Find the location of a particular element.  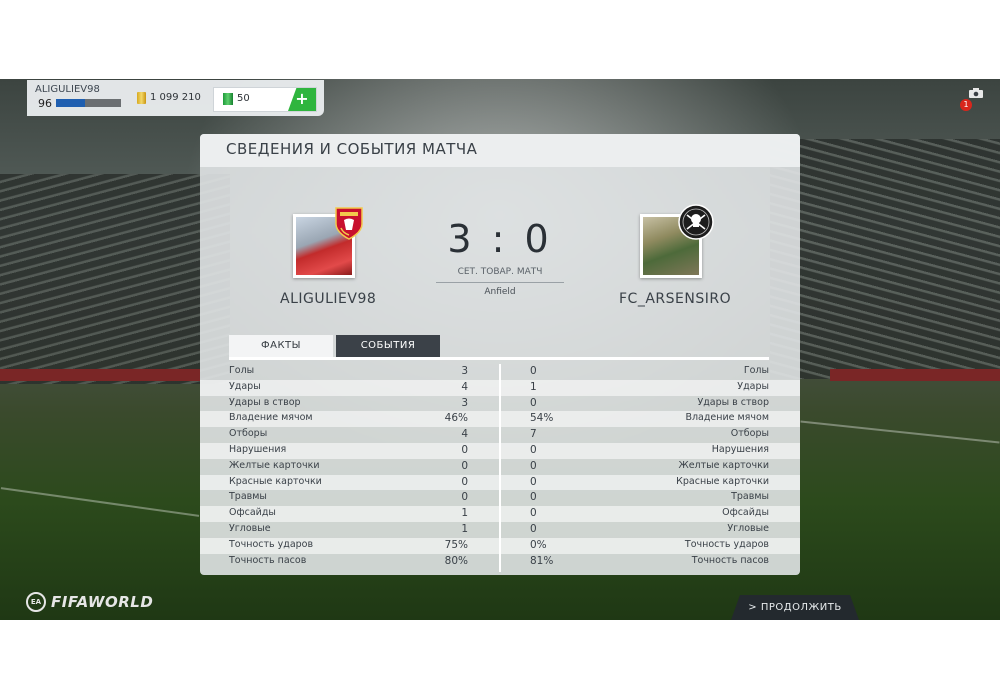

stat-label-away: Офсайды is located at coordinates (745, 513).